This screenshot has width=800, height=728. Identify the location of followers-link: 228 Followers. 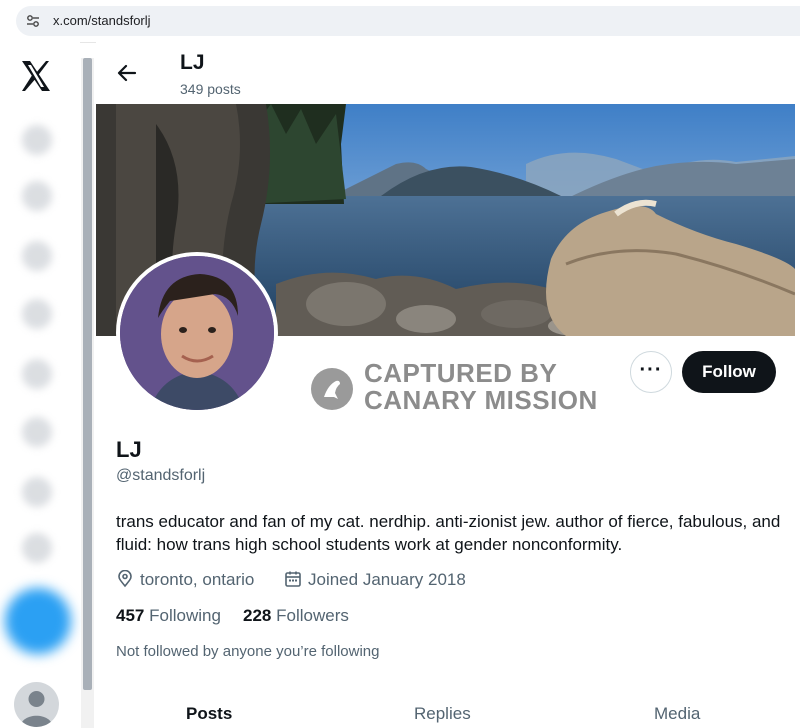
(296, 616).